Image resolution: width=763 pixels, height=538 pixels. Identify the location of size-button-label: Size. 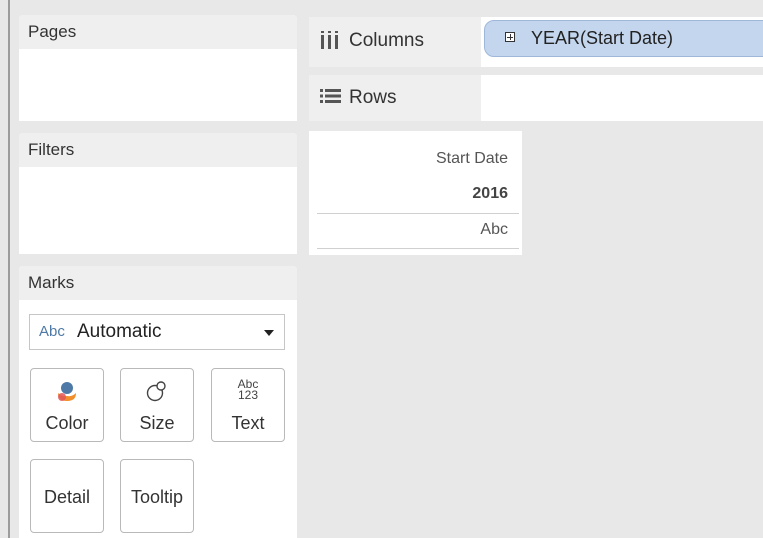
(157, 423).